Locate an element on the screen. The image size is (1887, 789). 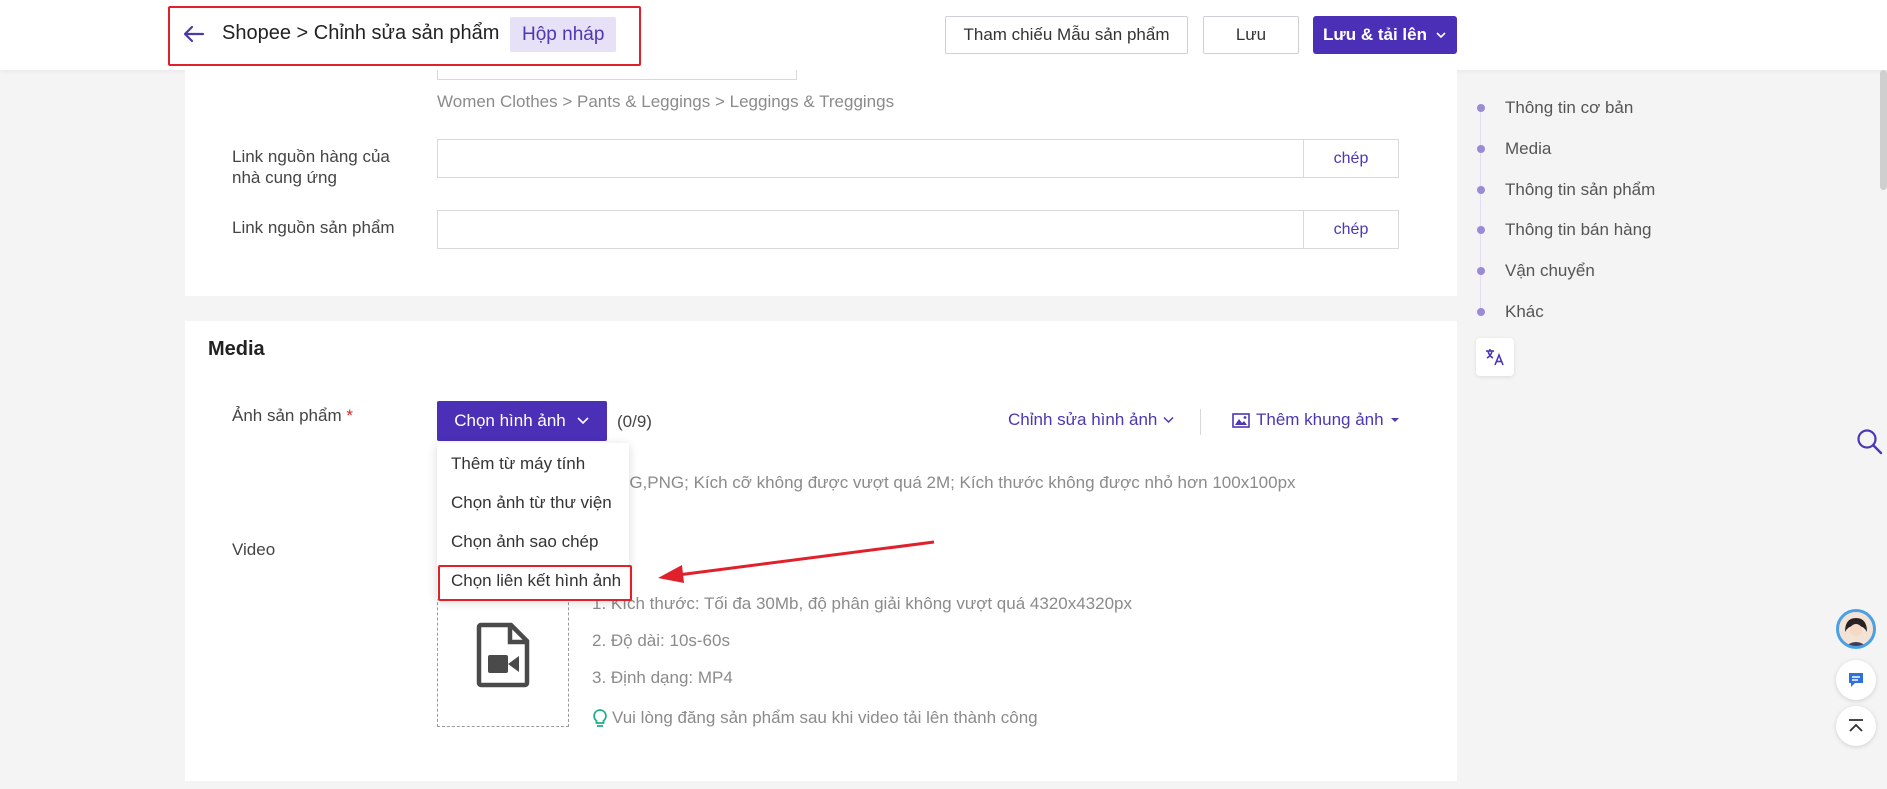
lightbulb-icon is located at coordinates (600, 718).